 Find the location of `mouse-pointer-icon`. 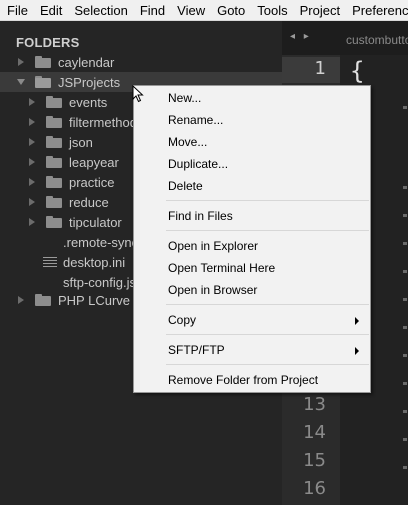

mouse-pointer-icon is located at coordinates (138, 94).